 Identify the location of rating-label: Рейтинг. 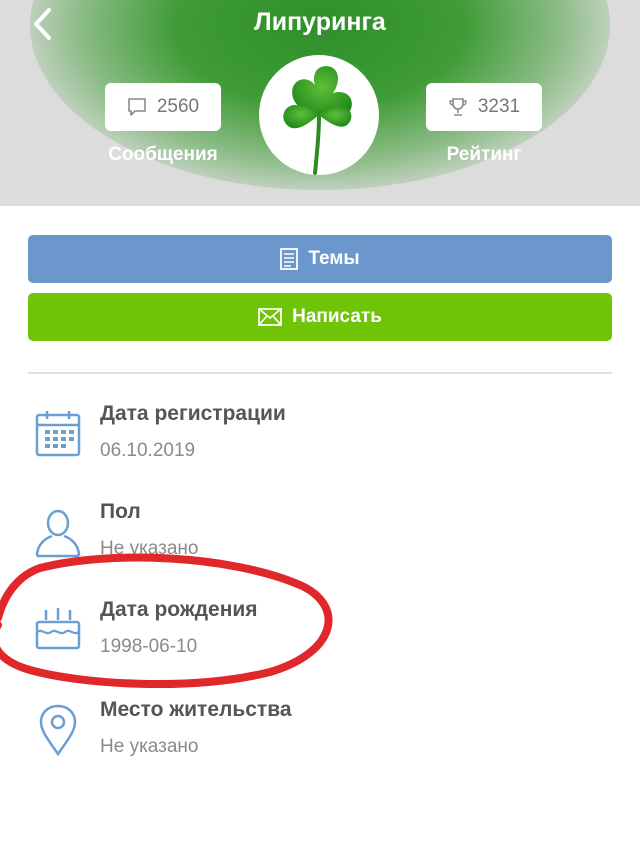
(484, 154).